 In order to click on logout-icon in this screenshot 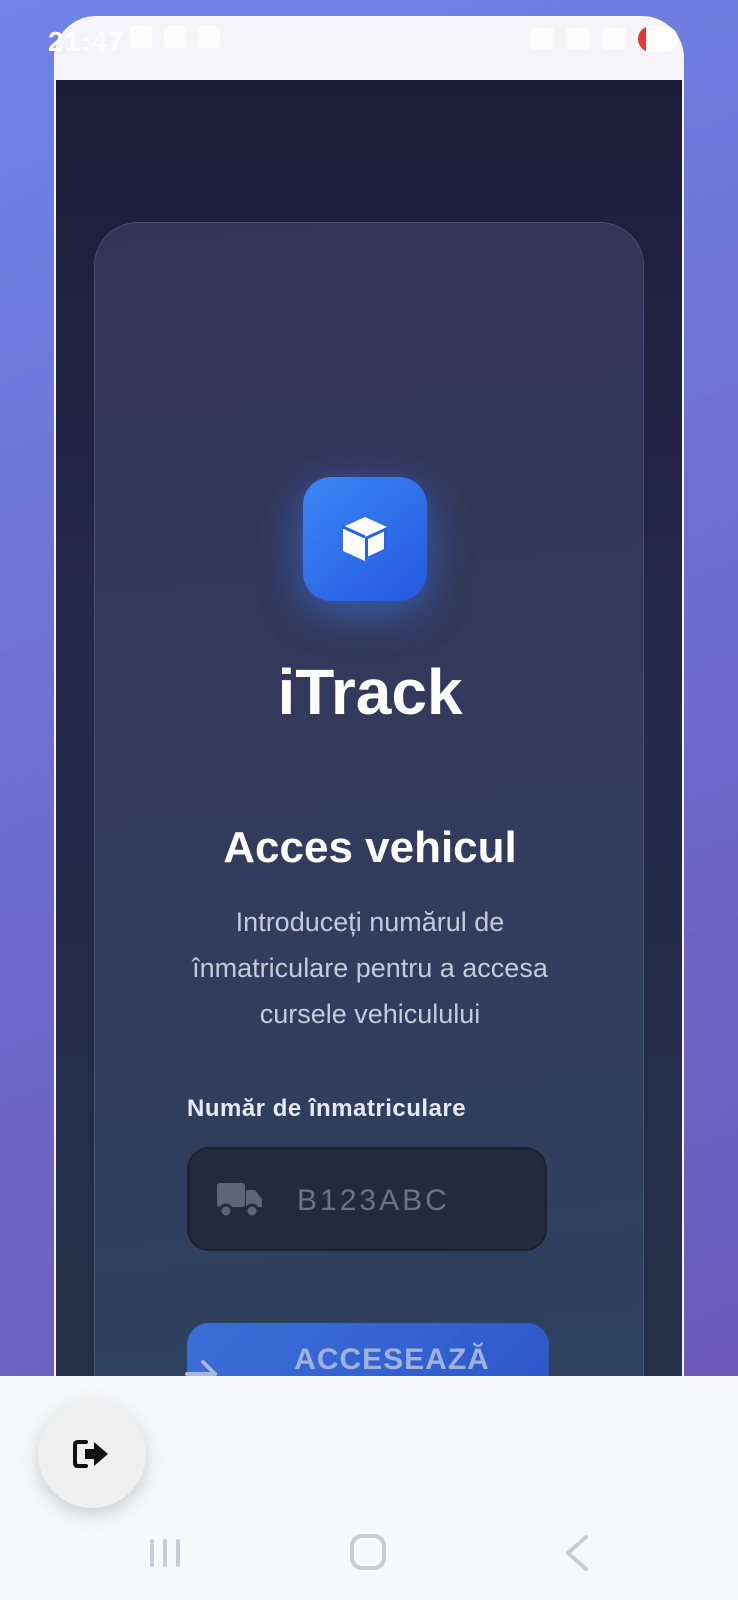, I will do `click(90, 1454)`.